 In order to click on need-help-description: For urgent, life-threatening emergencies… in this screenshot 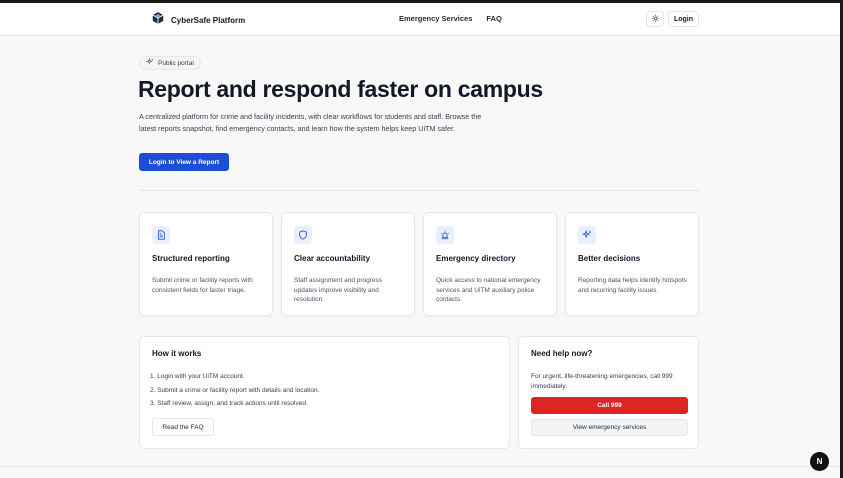, I will do `click(602, 381)`.